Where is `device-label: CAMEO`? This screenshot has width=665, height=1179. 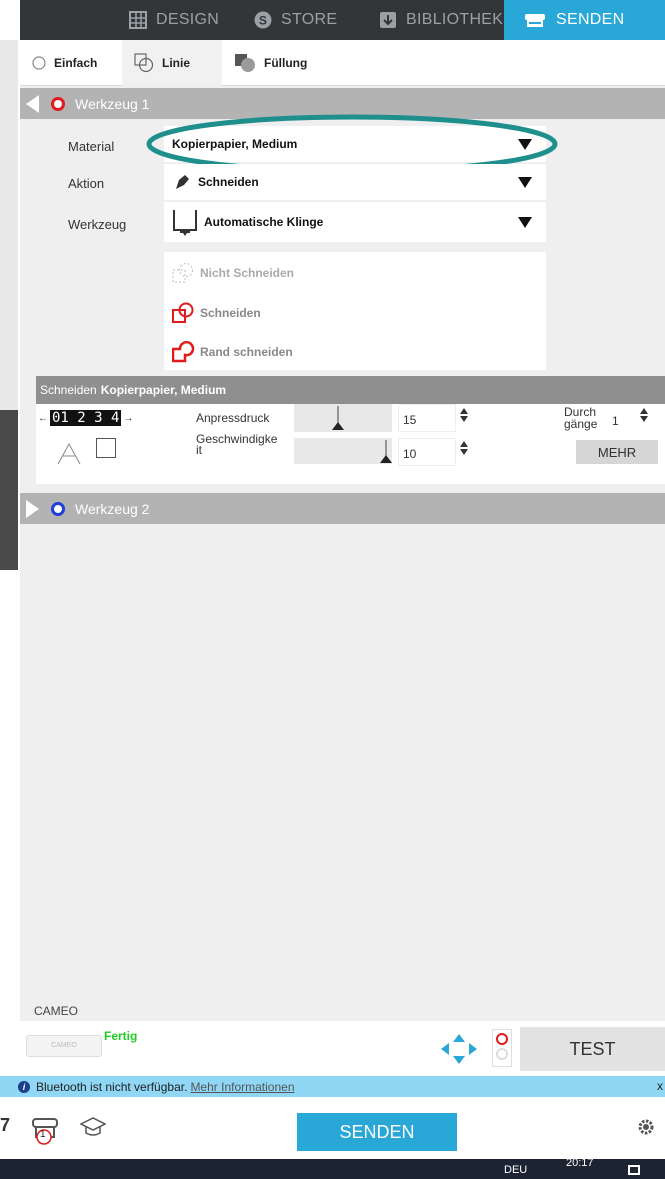 device-label: CAMEO is located at coordinates (64, 1045).